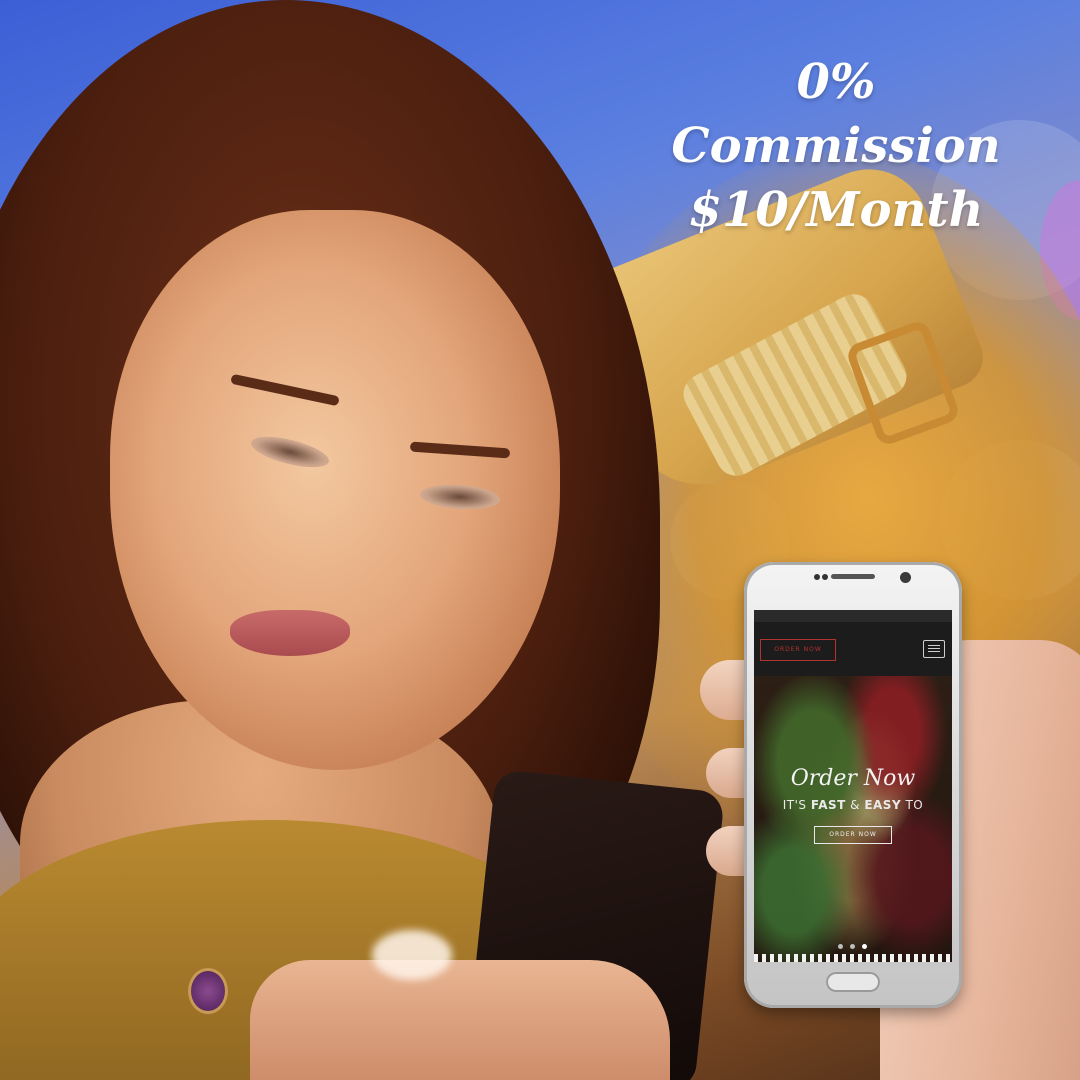  Describe the element at coordinates (412, 955) in the screenshot. I see `phone-light` at that location.